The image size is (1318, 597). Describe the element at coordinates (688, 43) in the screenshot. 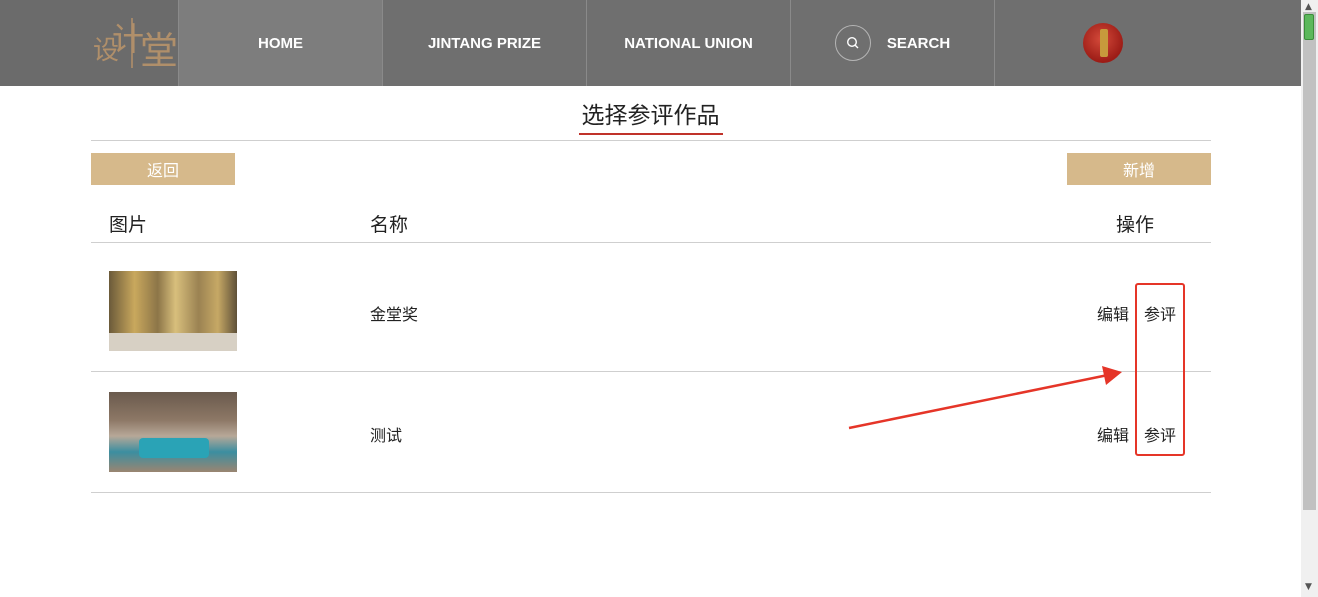

I see `nav-national-union: NATIONAL UNION` at that location.